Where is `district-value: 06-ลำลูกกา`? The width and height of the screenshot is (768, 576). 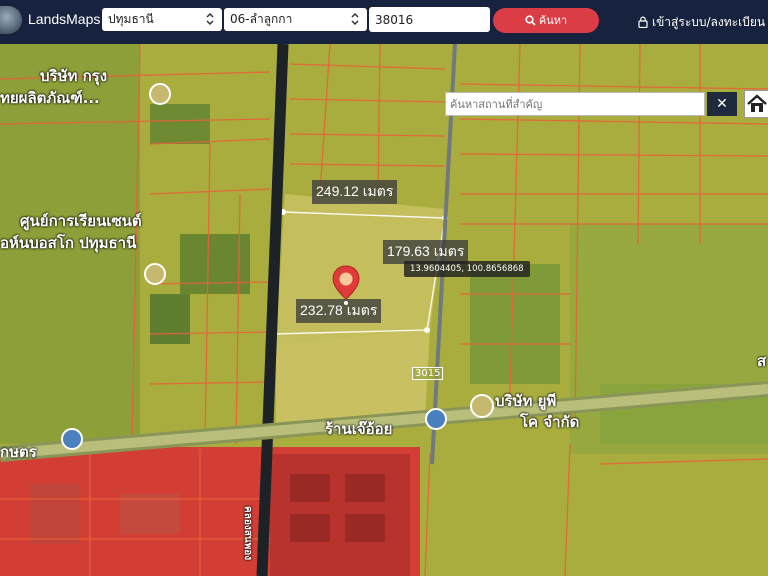 district-value: 06-ลำลูกกา is located at coordinates (261, 19).